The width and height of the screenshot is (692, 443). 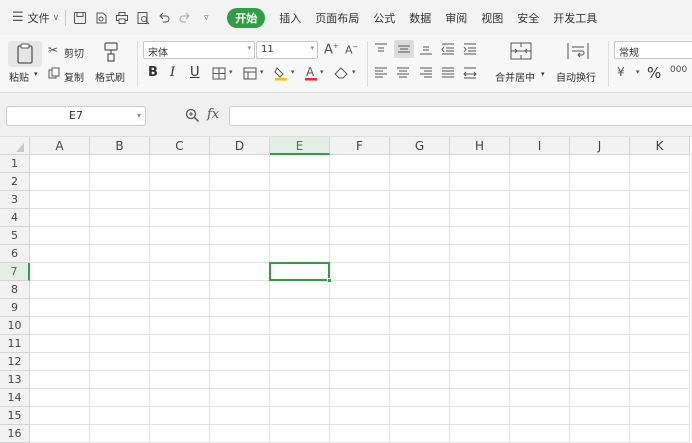 I want to click on cell-K4, so click(x=660, y=218).